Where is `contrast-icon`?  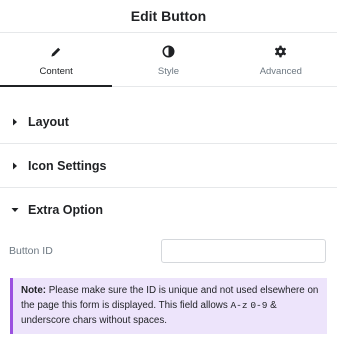
contrast-icon is located at coordinates (168, 52).